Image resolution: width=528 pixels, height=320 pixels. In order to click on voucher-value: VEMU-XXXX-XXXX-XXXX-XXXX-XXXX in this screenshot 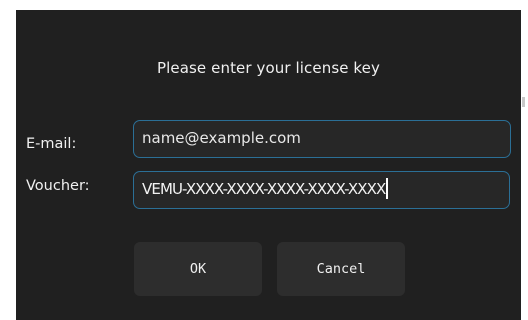, I will do `click(264, 189)`.